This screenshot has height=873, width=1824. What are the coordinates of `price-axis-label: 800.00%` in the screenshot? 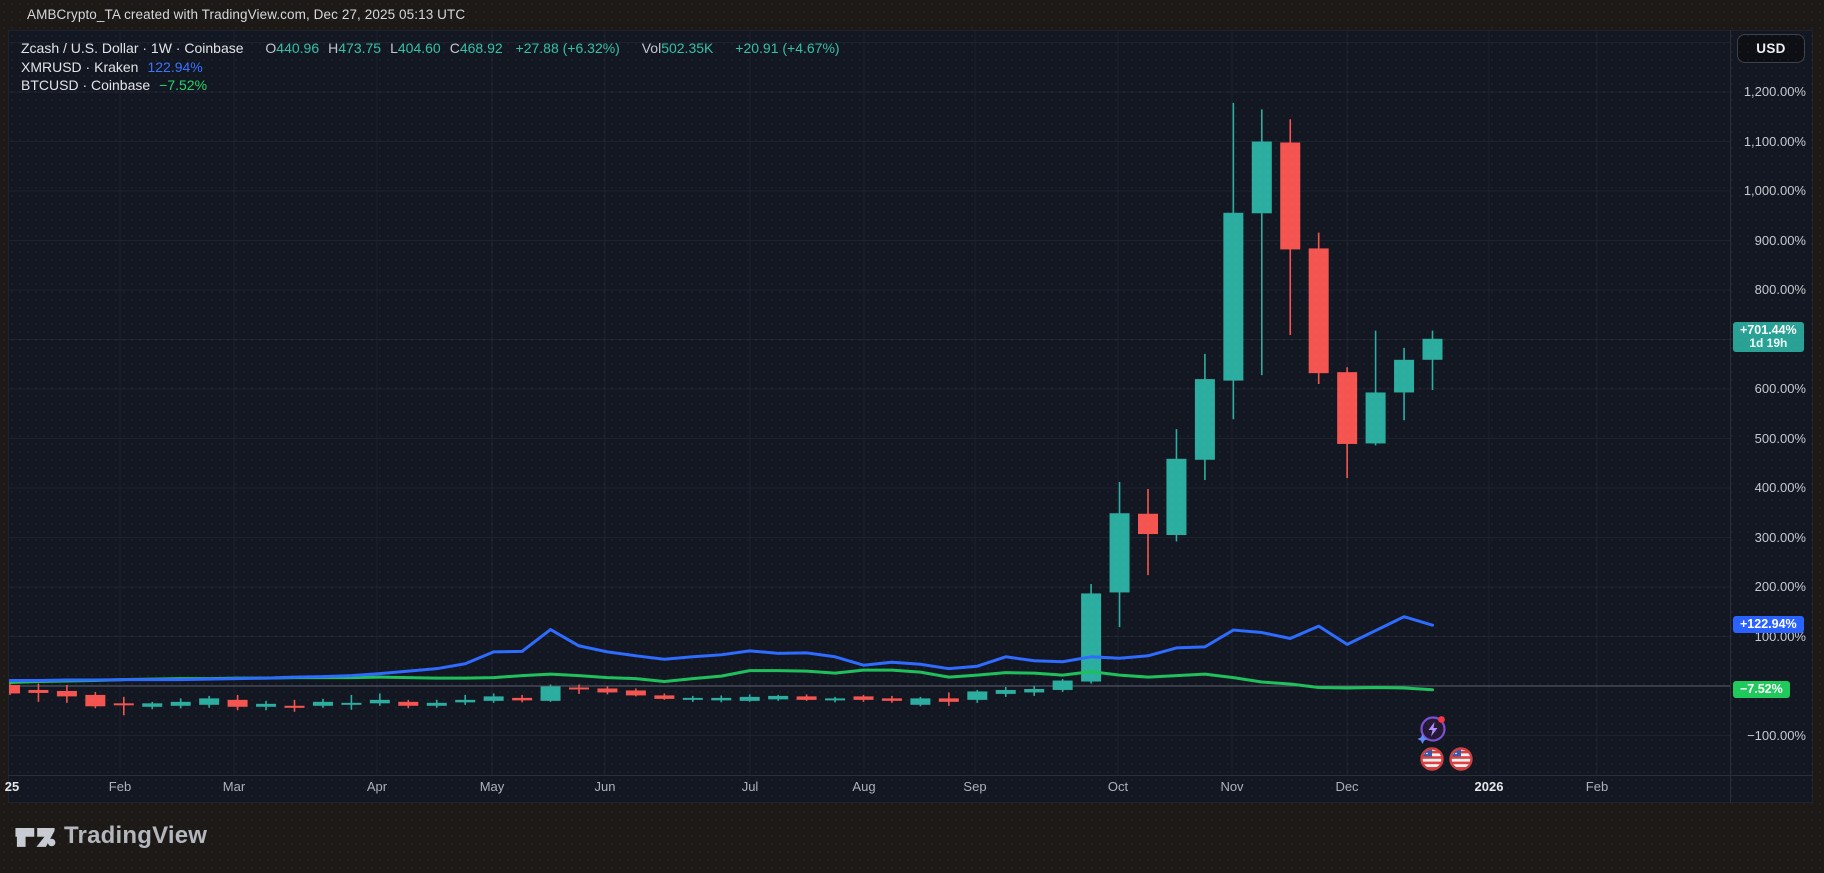 It's located at (1780, 289).